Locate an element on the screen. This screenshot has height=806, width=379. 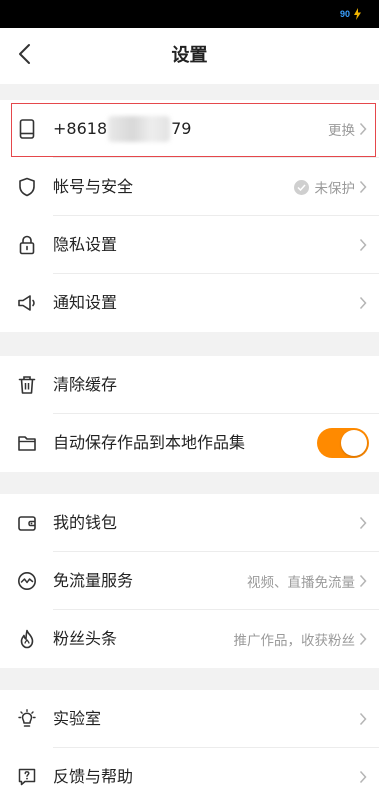
free-data-row: 免流量服务 视频、直播免流量 is located at coordinates (189, 581).